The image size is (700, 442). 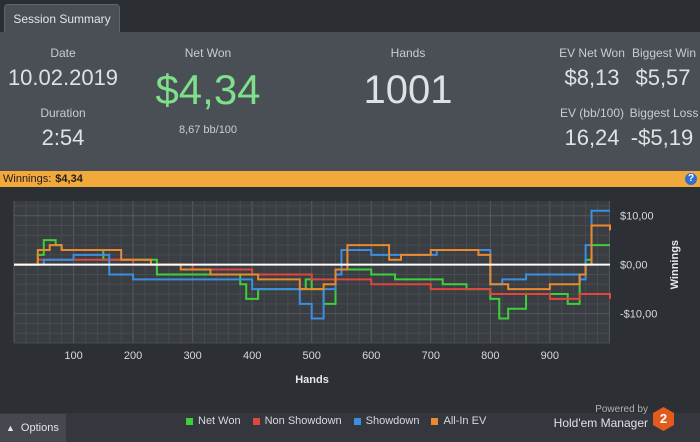 What do you see at coordinates (600, 423) in the screenshot?
I see `product-name: Hold'em Manager` at bounding box center [600, 423].